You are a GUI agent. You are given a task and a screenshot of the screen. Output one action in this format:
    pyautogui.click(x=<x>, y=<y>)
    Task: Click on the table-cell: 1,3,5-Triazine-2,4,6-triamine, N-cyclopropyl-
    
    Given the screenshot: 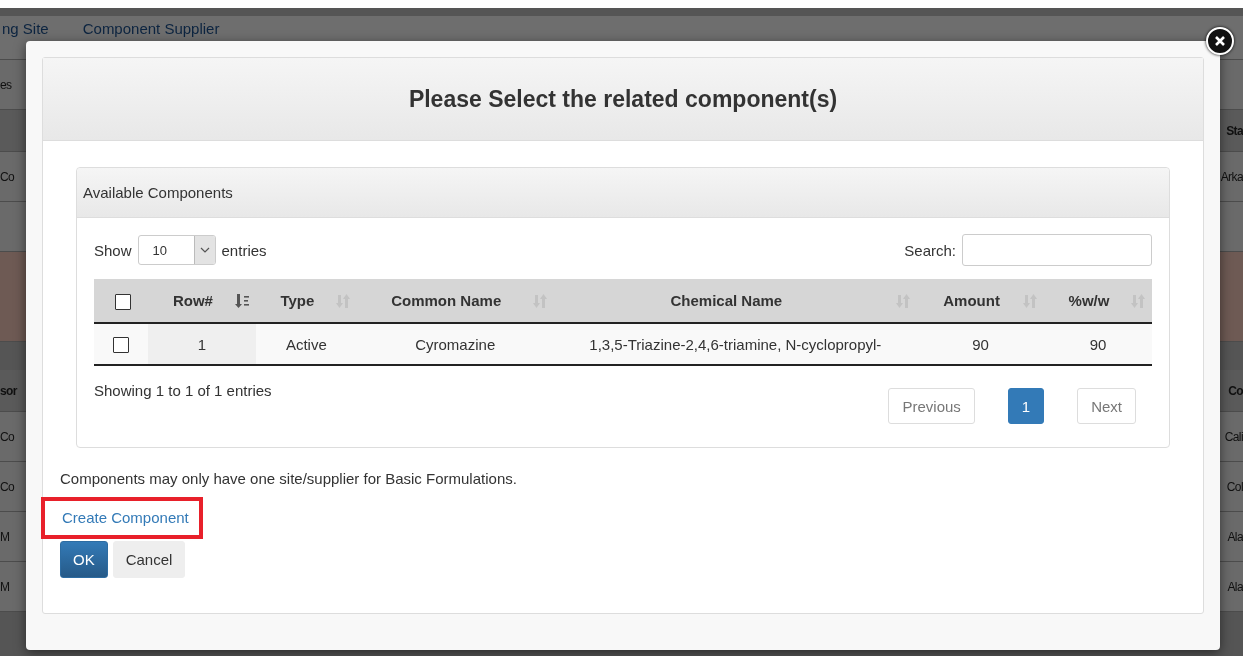 What is the action you would take?
    pyautogui.click(x=735, y=344)
    